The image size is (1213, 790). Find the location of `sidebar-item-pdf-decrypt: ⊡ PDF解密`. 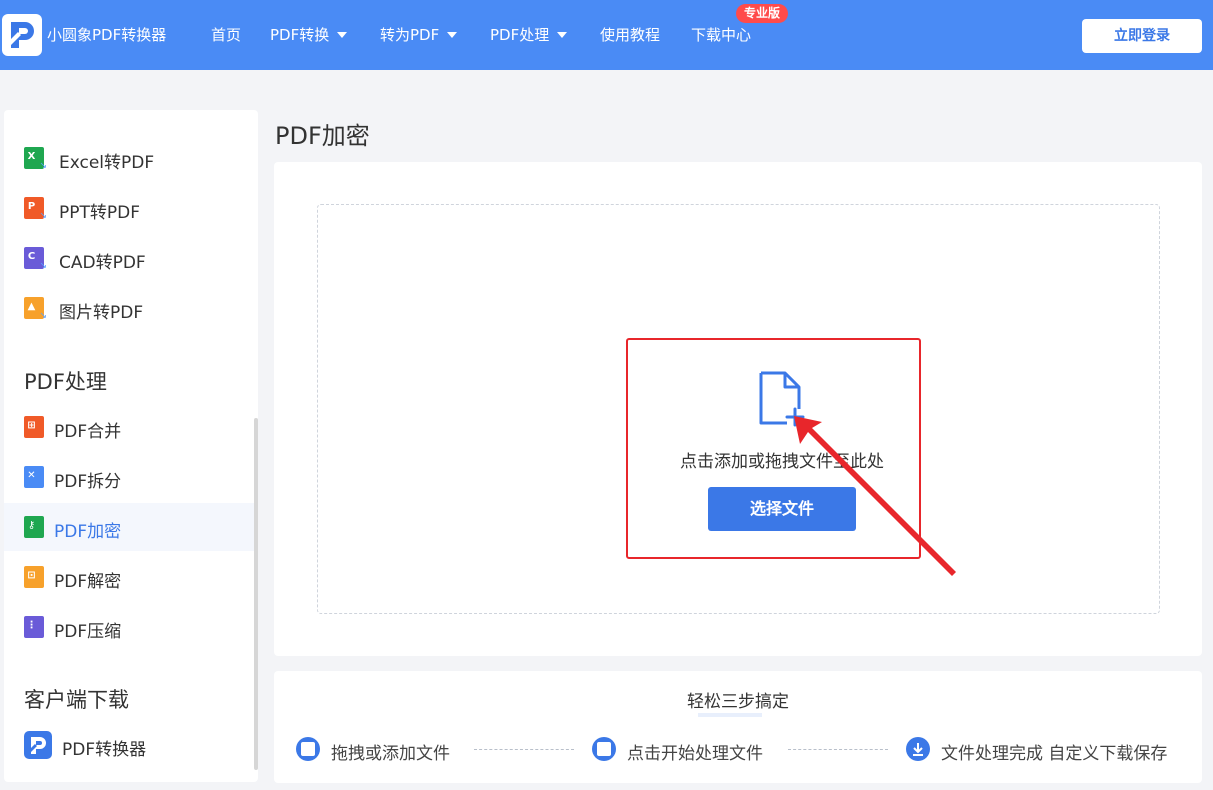

sidebar-item-pdf-decrypt: ⊡ PDF解密 is located at coordinates (129, 577).